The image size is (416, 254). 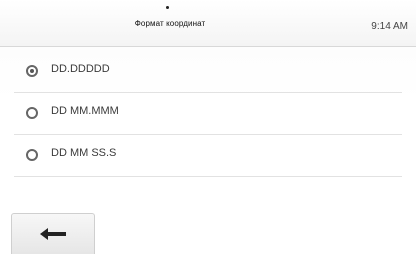 What do you see at coordinates (32, 71) in the screenshot?
I see `radio-selected-icon` at bounding box center [32, 71].